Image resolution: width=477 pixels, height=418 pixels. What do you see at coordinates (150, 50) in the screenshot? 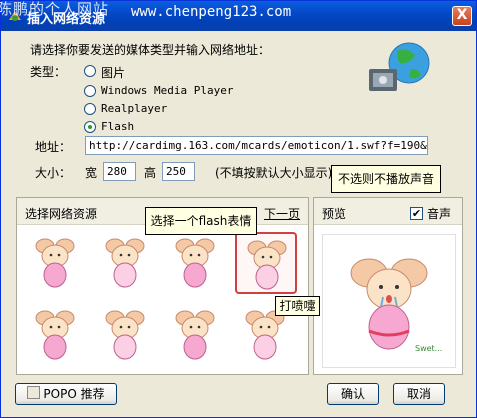
I see `instruction-text: 请选择你要发送的媒体类型并输入网络地址：` at bounding box center [150, 50].